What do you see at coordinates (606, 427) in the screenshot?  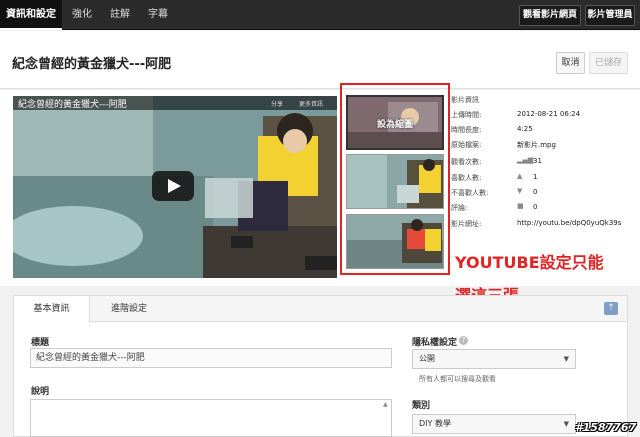 I see `watermark: #1587767` at bounding box center [606, 427].